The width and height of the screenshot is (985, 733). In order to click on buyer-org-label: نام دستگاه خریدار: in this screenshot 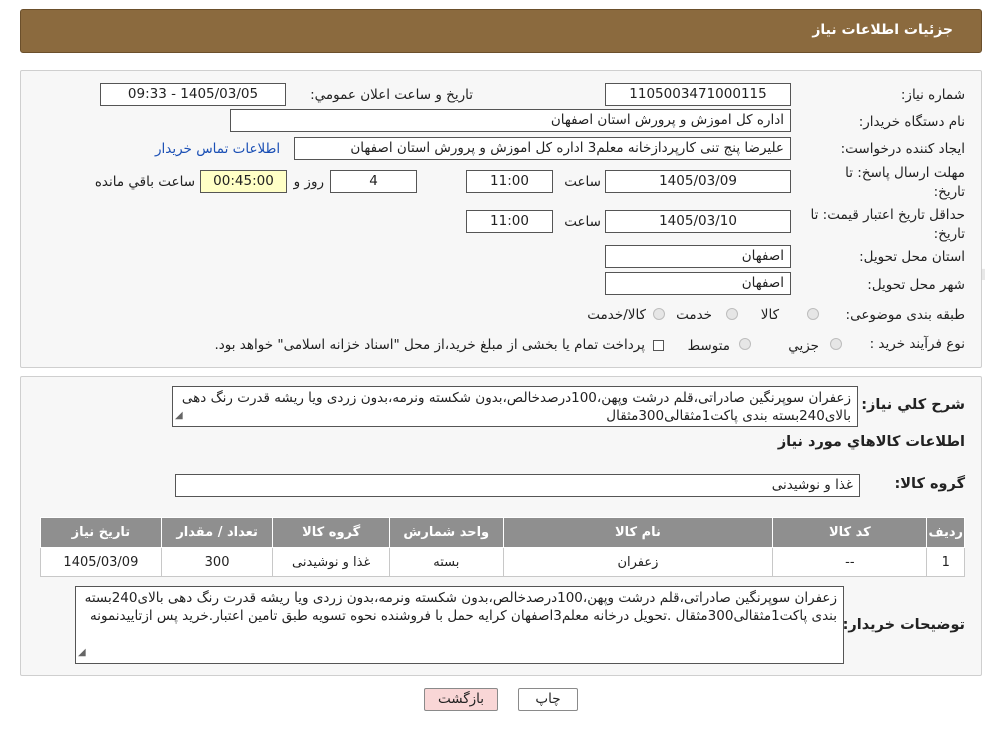, I will do `click(911, 122)`.